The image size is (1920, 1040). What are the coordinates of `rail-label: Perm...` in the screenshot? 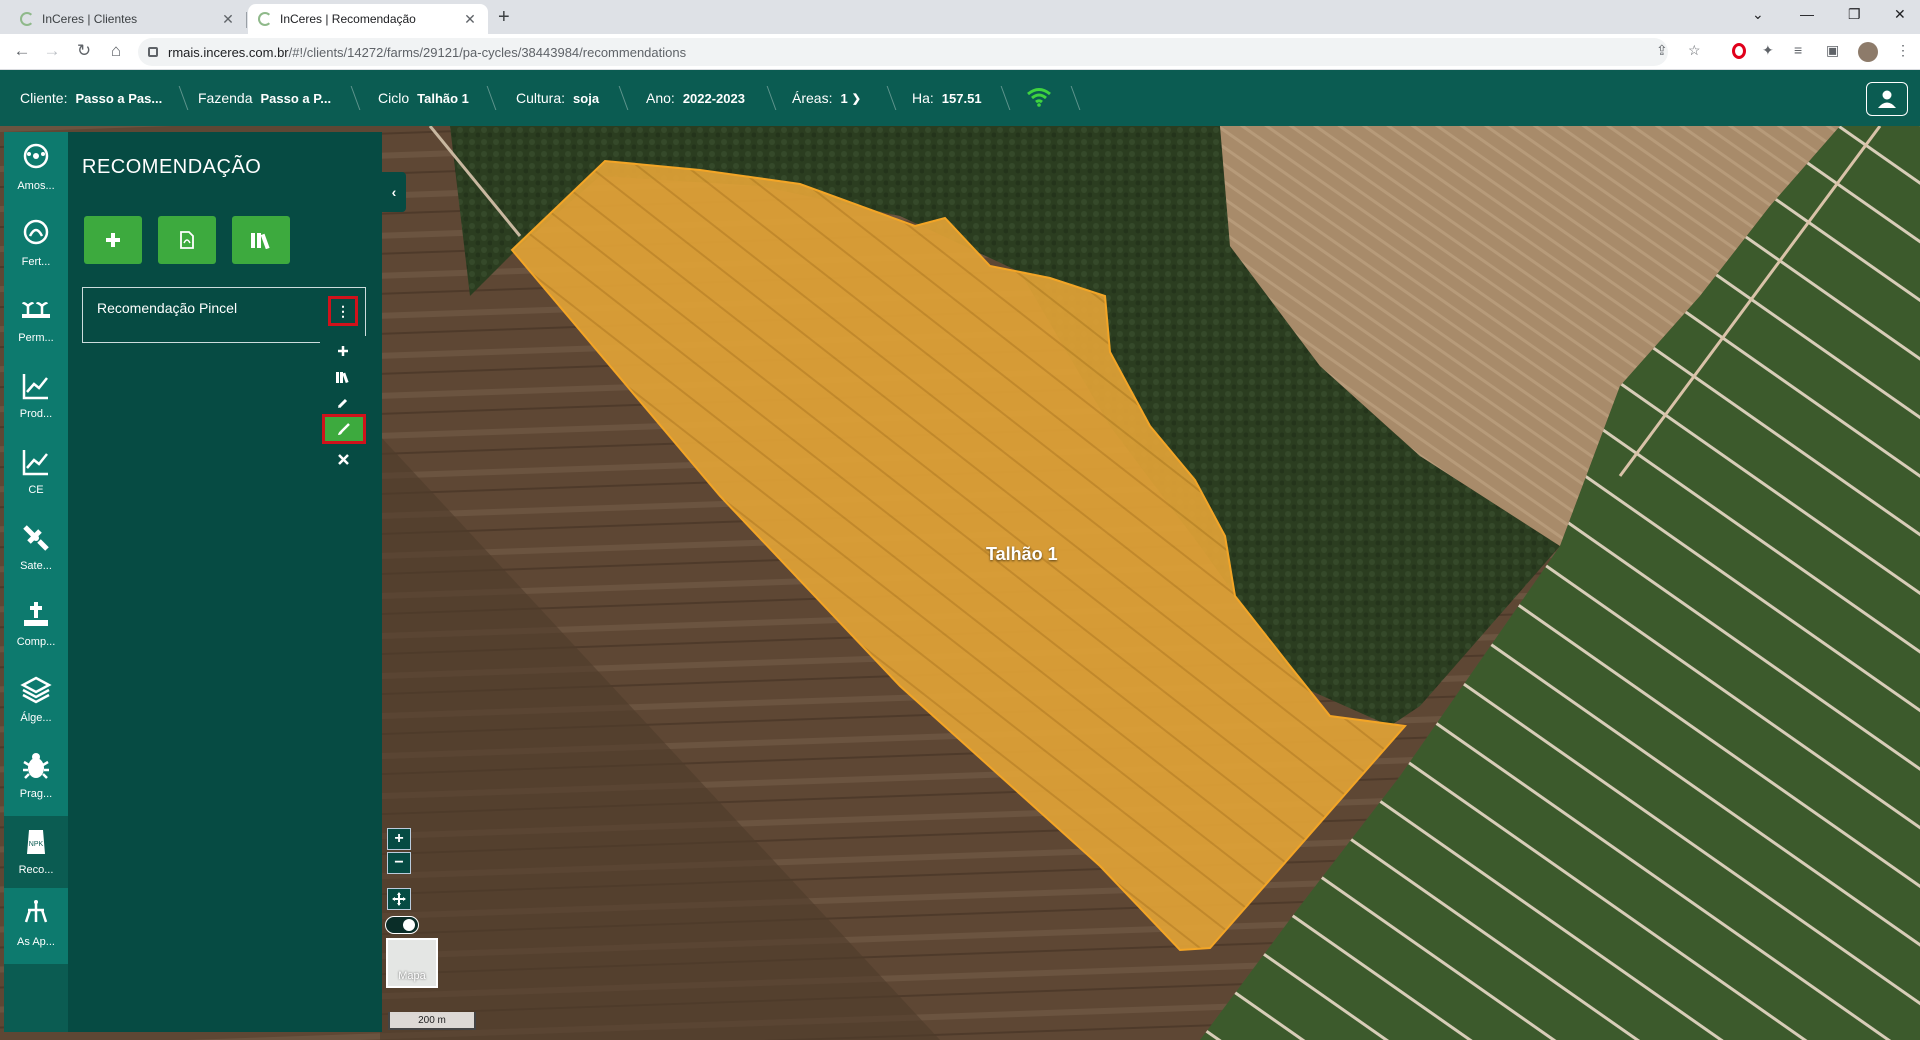 It's located at (36, 338).